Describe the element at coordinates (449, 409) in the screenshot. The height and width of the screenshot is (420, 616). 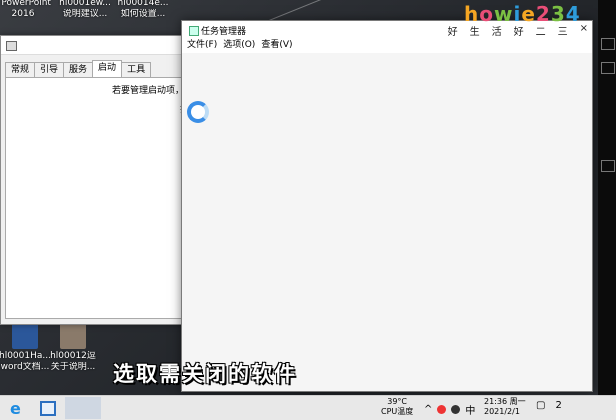
I see `system-tray: ^ 中` at that location.